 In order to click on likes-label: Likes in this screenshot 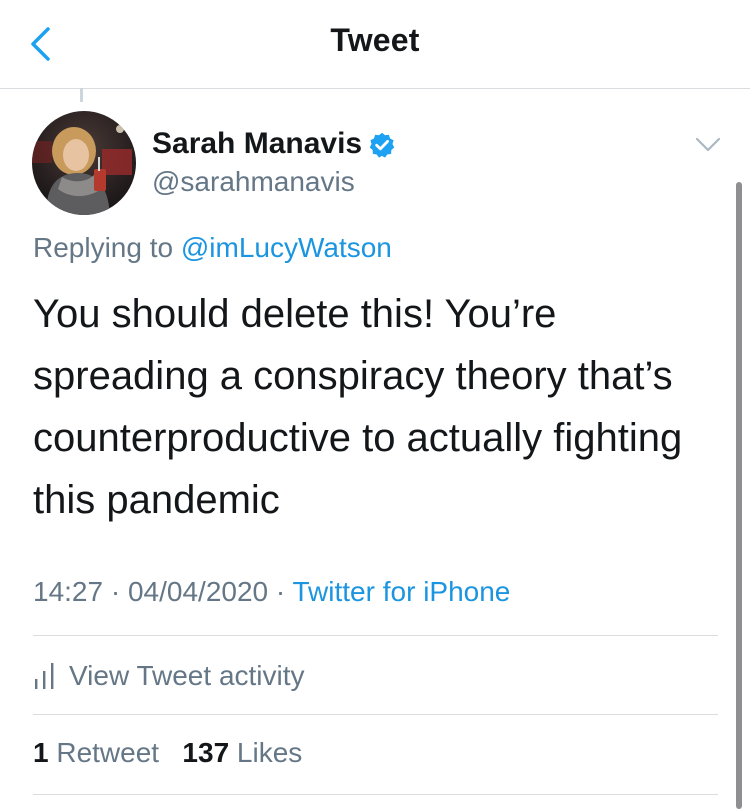, I will do `click(269, 752)`.